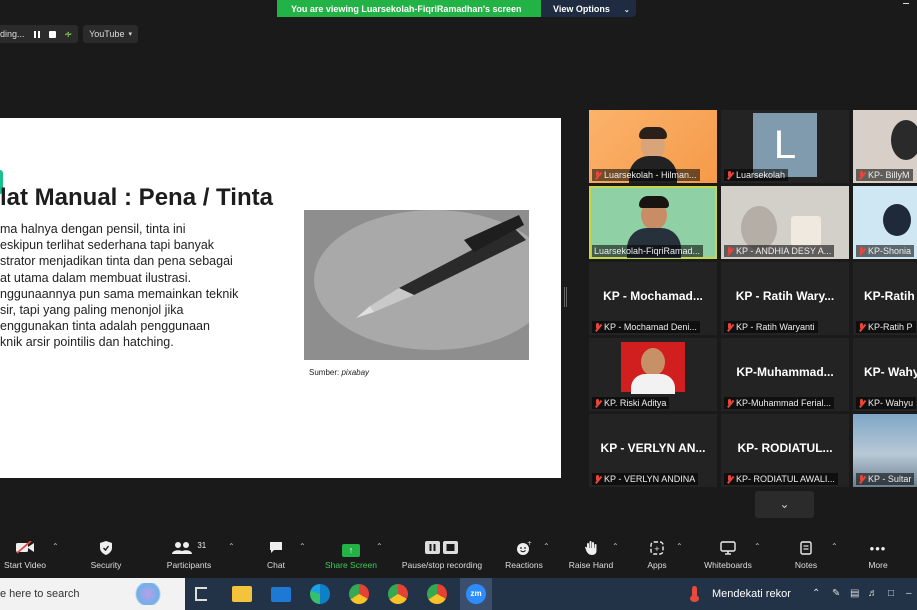 This screenshot has width=917, height=610. I want to click on apps-caret: ⌃, so click(680, 555).